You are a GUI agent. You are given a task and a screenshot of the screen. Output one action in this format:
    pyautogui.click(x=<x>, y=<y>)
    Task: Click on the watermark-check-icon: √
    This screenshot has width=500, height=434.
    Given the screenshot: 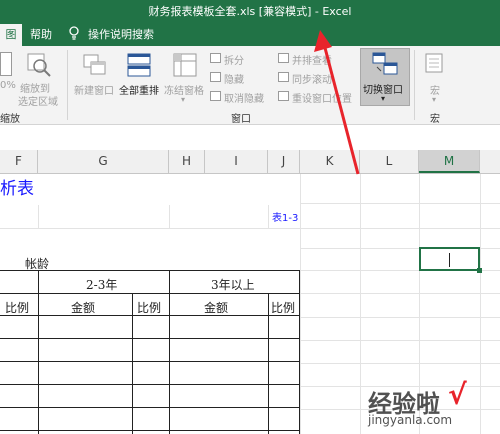 What is the action you would take?
    pyautogui.click(x=457, y=394)
    